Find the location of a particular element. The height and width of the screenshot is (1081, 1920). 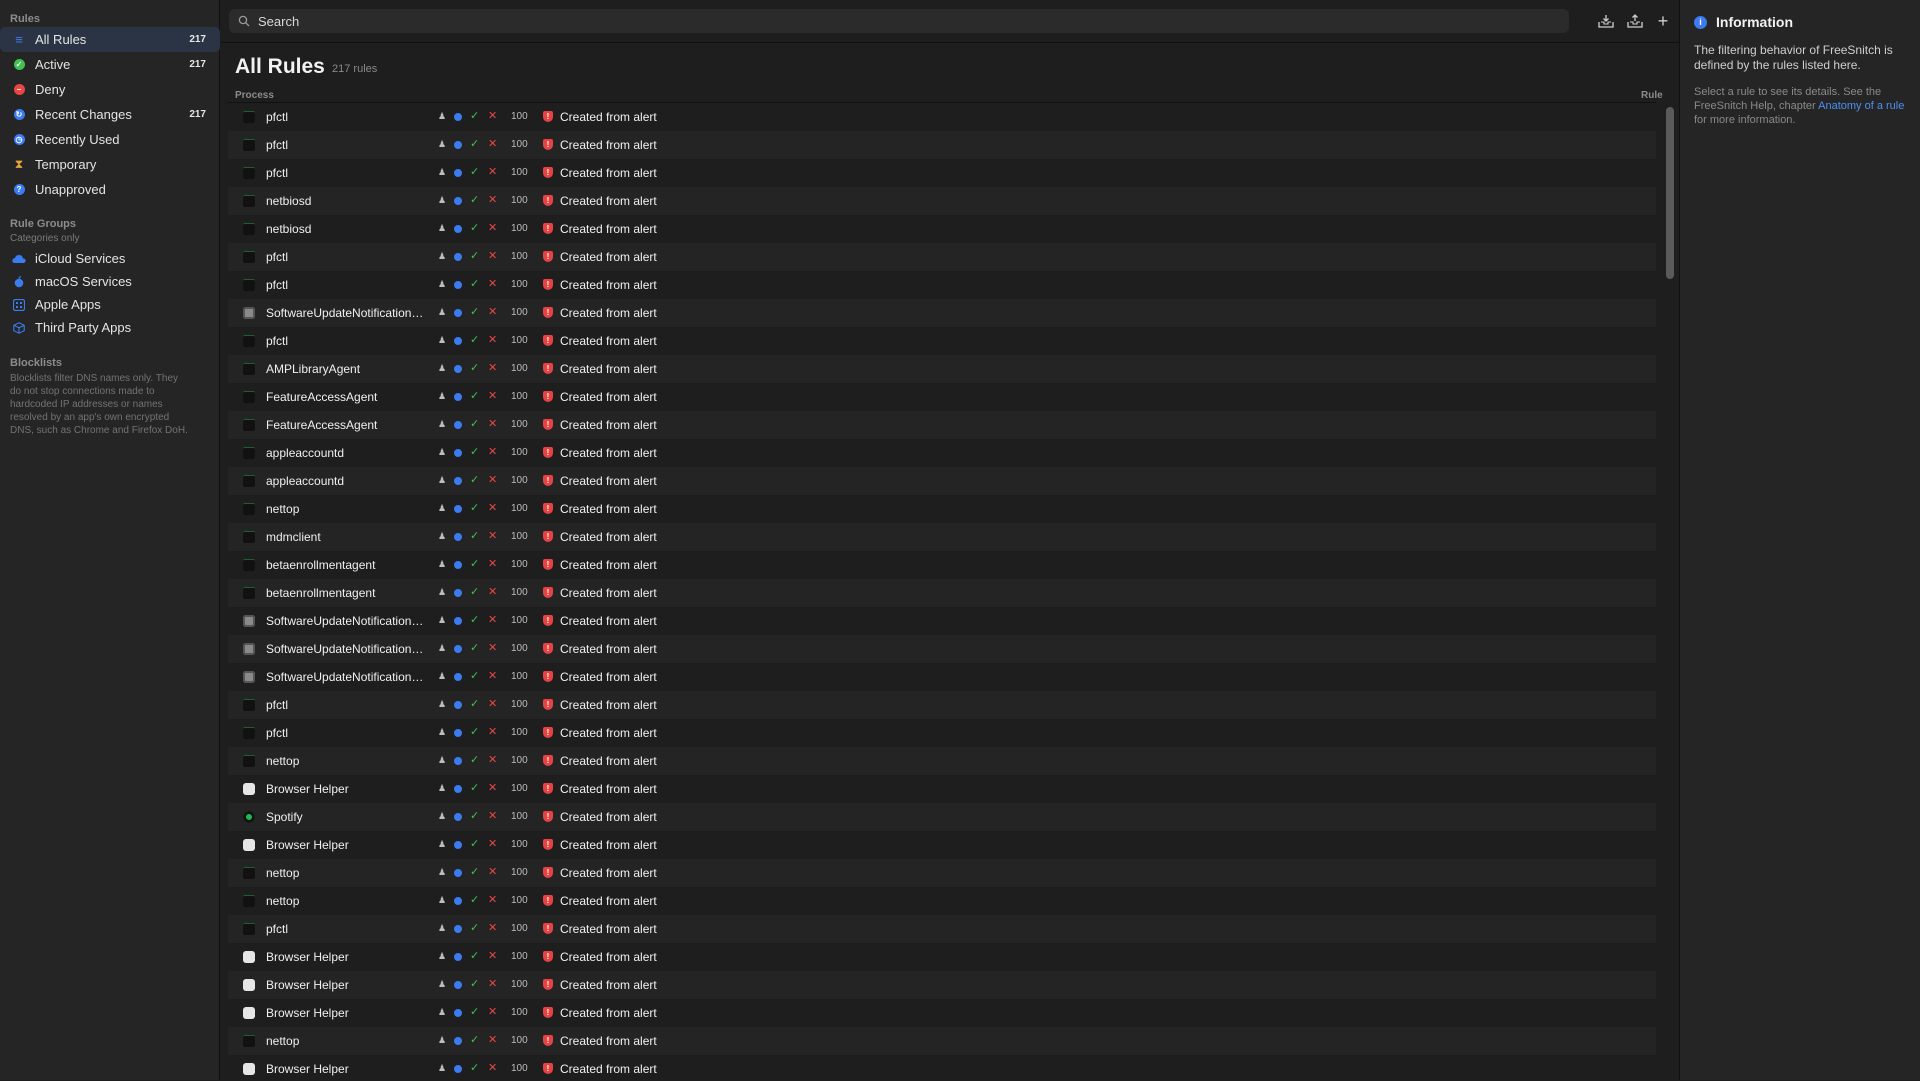

sidebar-item-all-rules: ≡ All Rules 217 is located at coordinates (110, 39).